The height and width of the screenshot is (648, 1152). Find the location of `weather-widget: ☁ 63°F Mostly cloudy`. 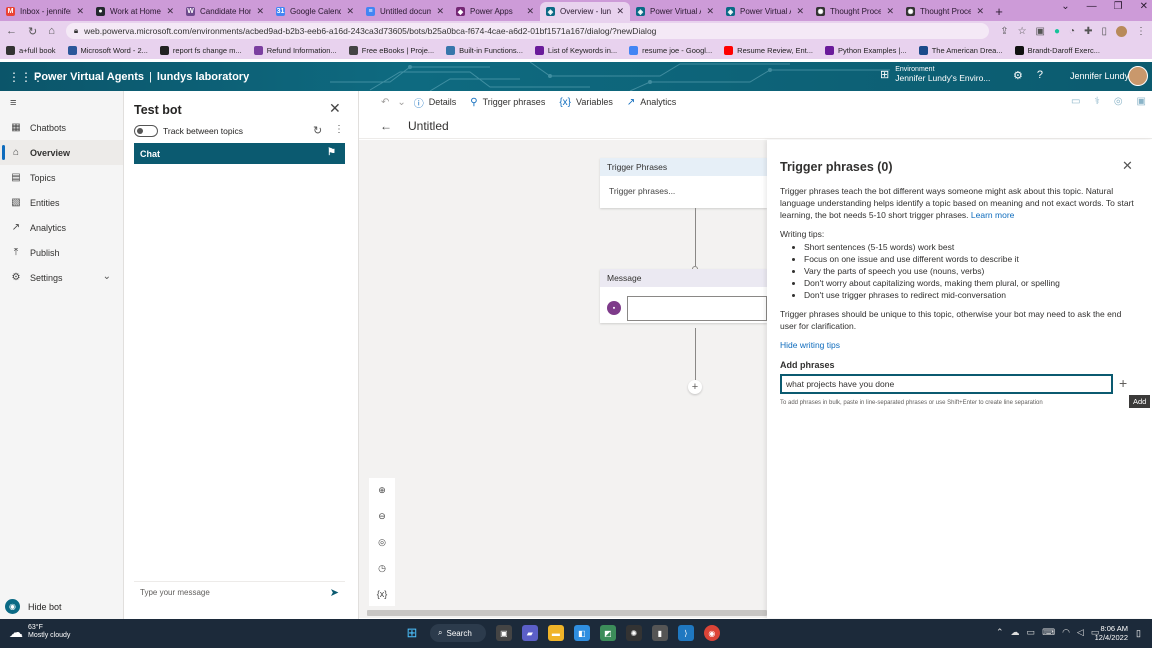

weather-widget: ☁ 63°F Mostly cloudy is located at coordinates (39, 632).